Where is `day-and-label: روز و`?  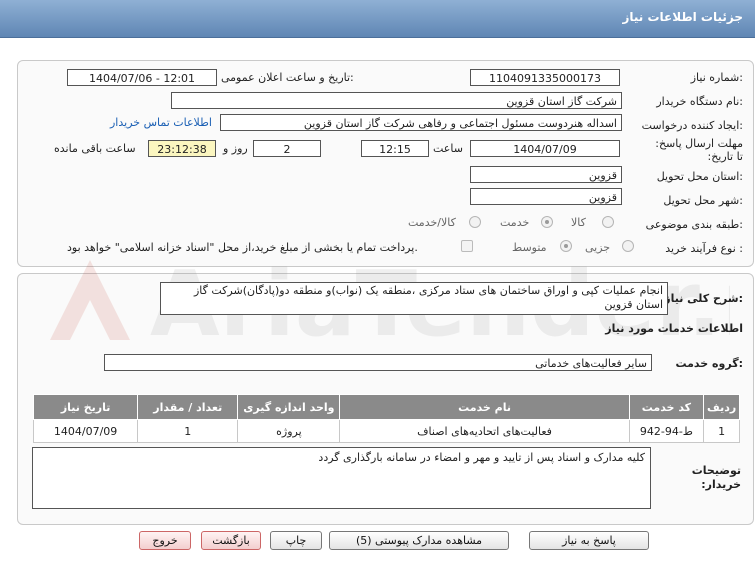
day-and-label: روز و is located at coordinates (235, 148).